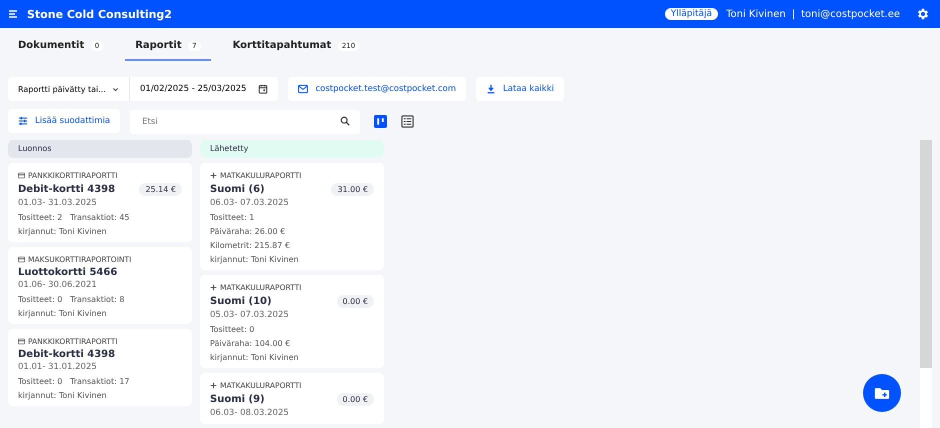 This screenshot has width=940, height=428. What do you see at coordinates (756, 14) in the screenshot?
I see `user-name: Toni Kivinen` at bounding box center [756, 14].